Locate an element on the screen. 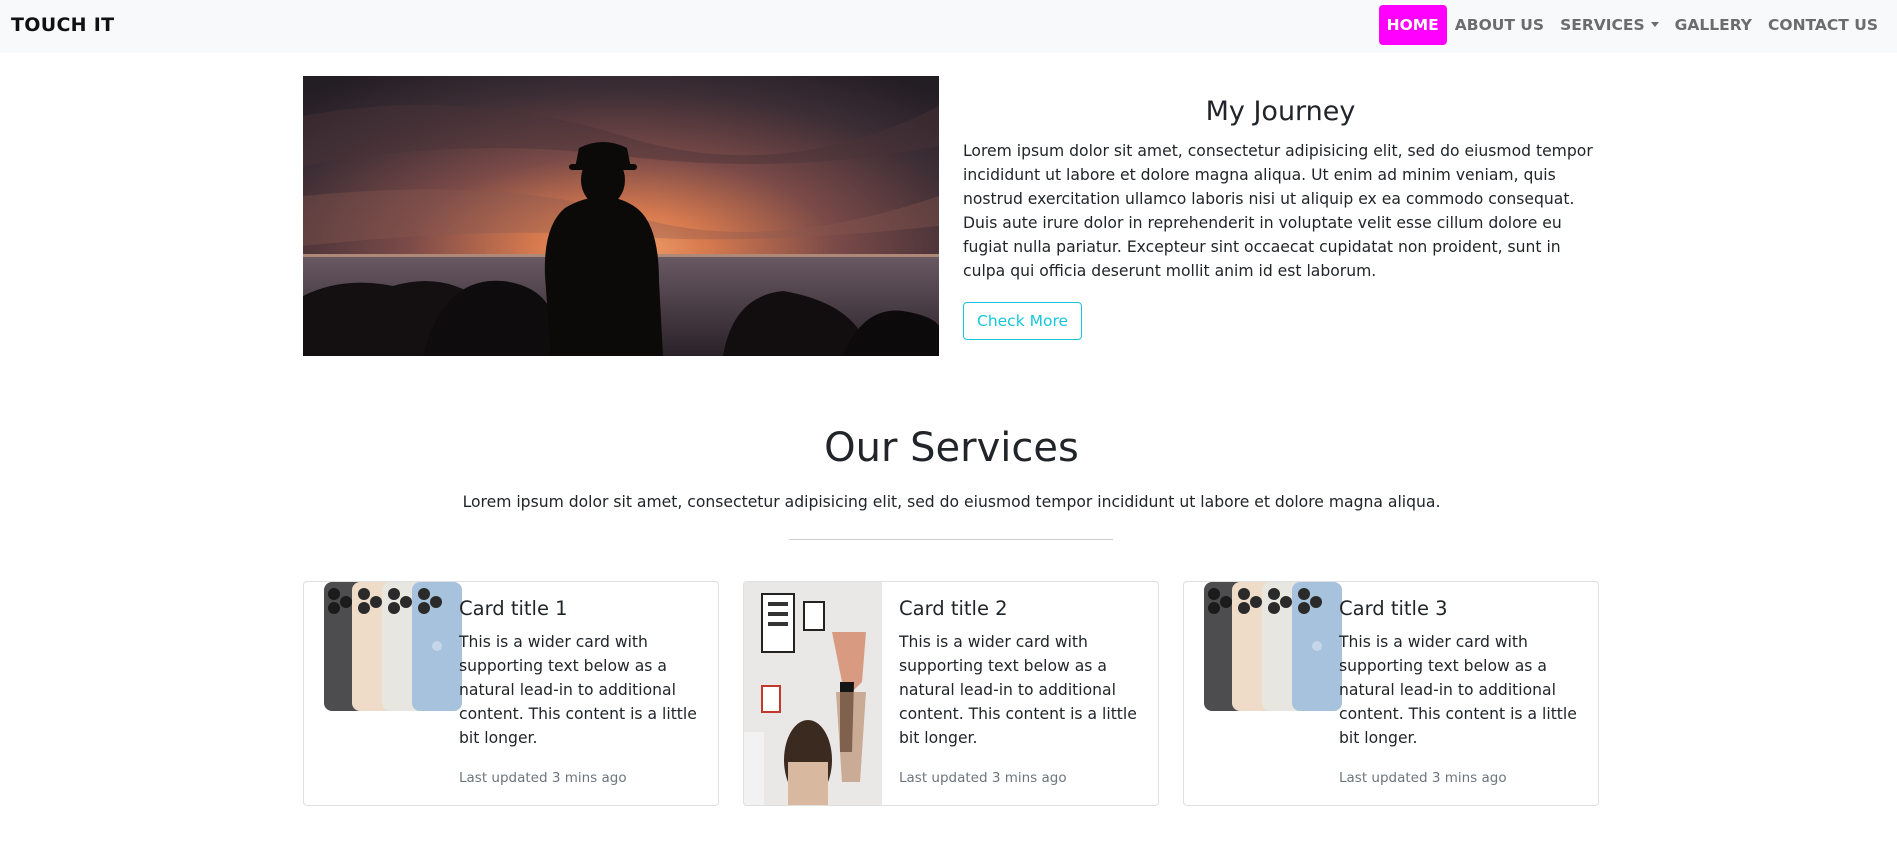 Image resolution: width=1897 pixels, height=857 pixels. hero-title: My Journey is located at coordinates (1280, 111).